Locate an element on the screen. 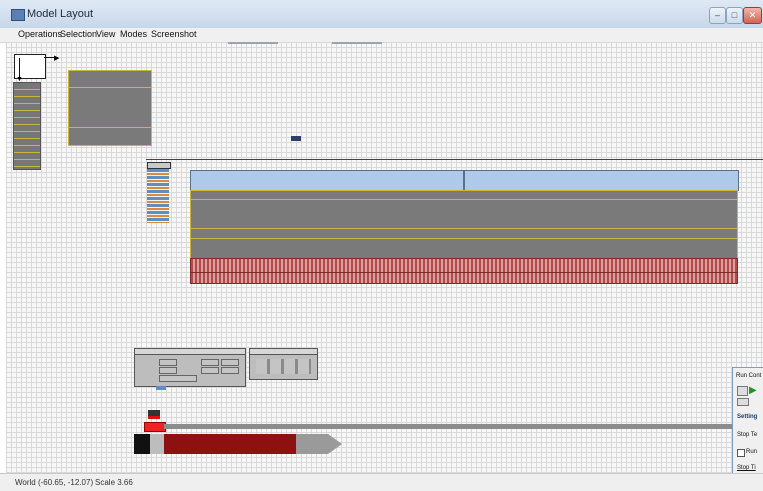 Image resolution: width=763 pixels, height=491 pixels. main-block is located at coordinates (464, 224).